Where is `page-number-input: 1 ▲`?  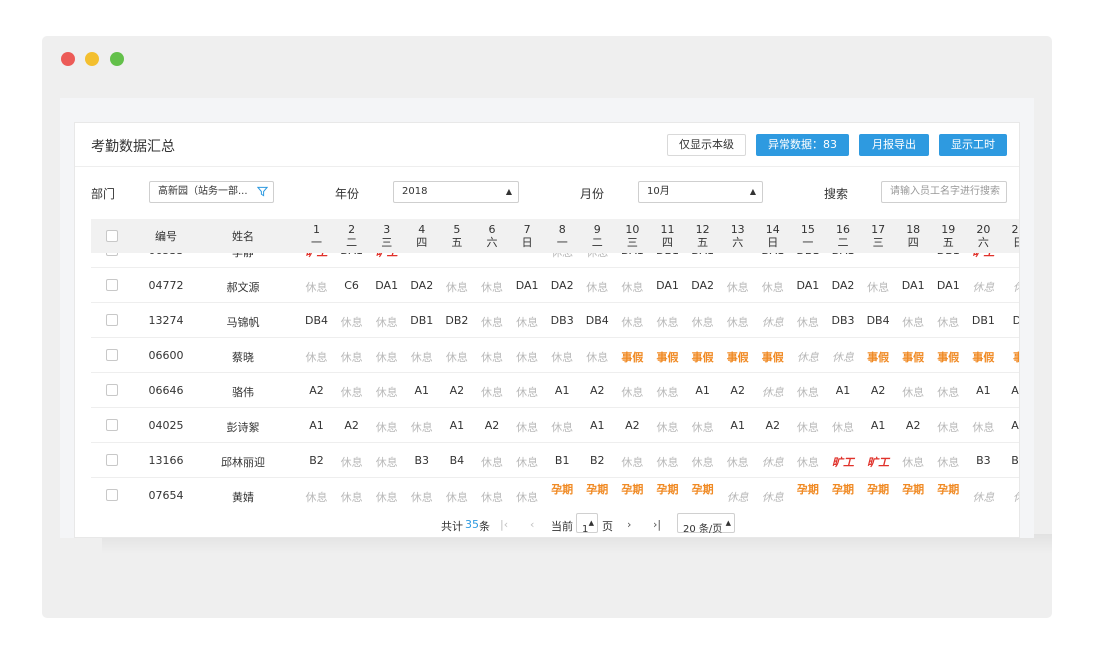
page-number-input: 1 ▲ is located at coordinates (587, 524).